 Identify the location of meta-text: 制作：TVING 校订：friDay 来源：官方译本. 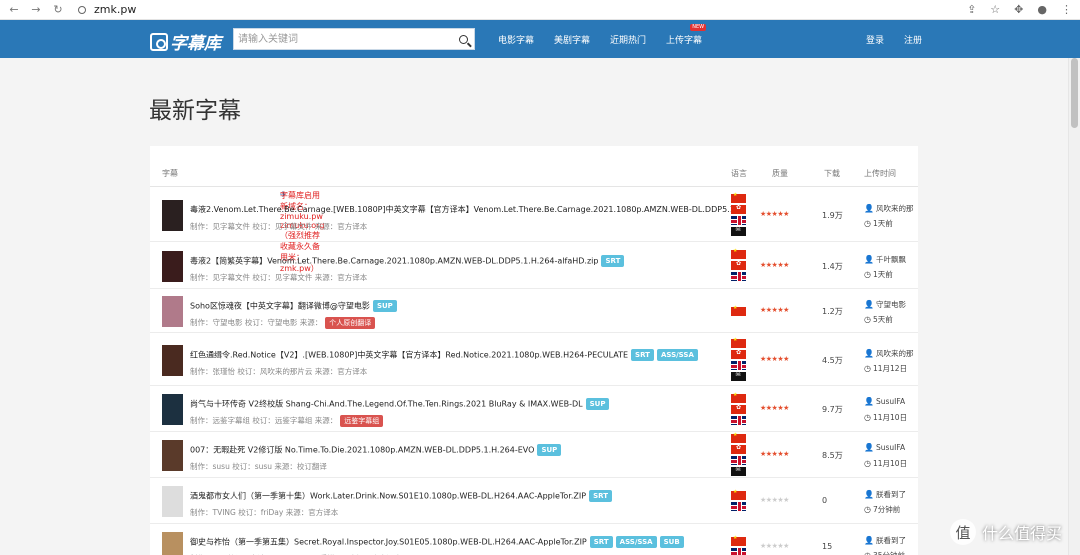
(264, 512).